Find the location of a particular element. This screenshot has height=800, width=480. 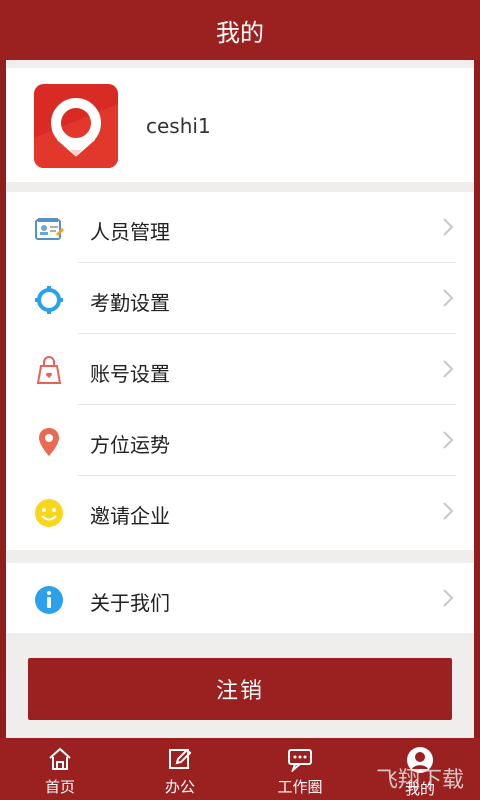

menu-item-account: 账号设置 is located at coordinates (240, 369).